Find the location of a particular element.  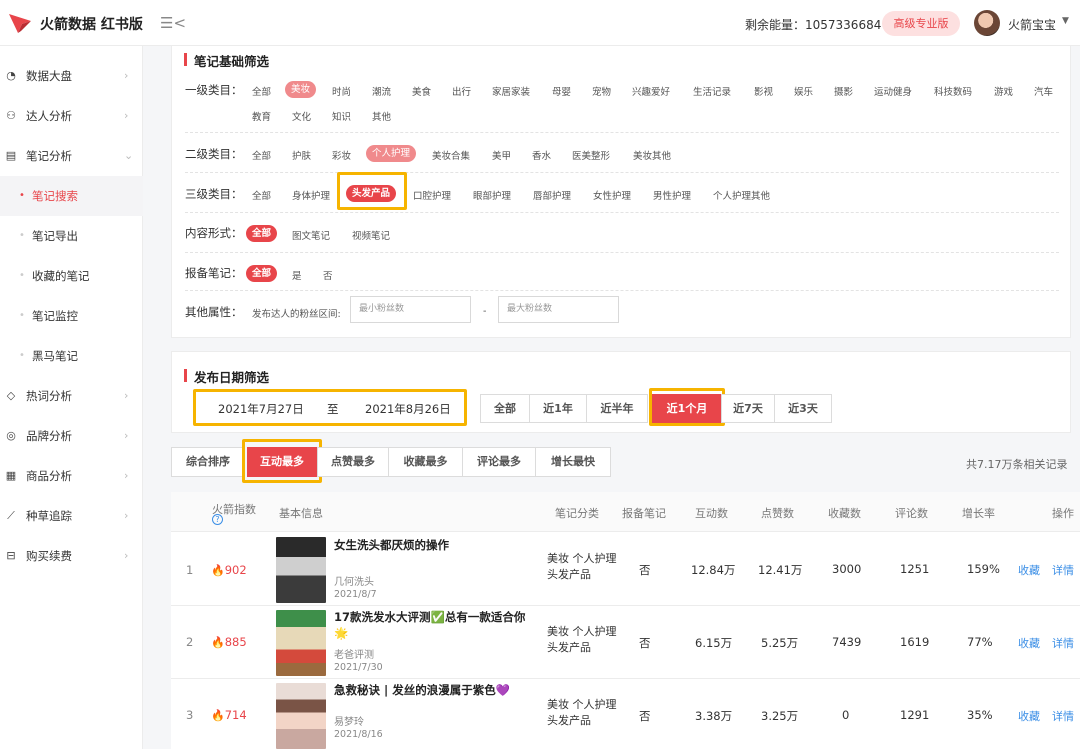

level1-option: 生活记录 is located at coordinates (712, 91).